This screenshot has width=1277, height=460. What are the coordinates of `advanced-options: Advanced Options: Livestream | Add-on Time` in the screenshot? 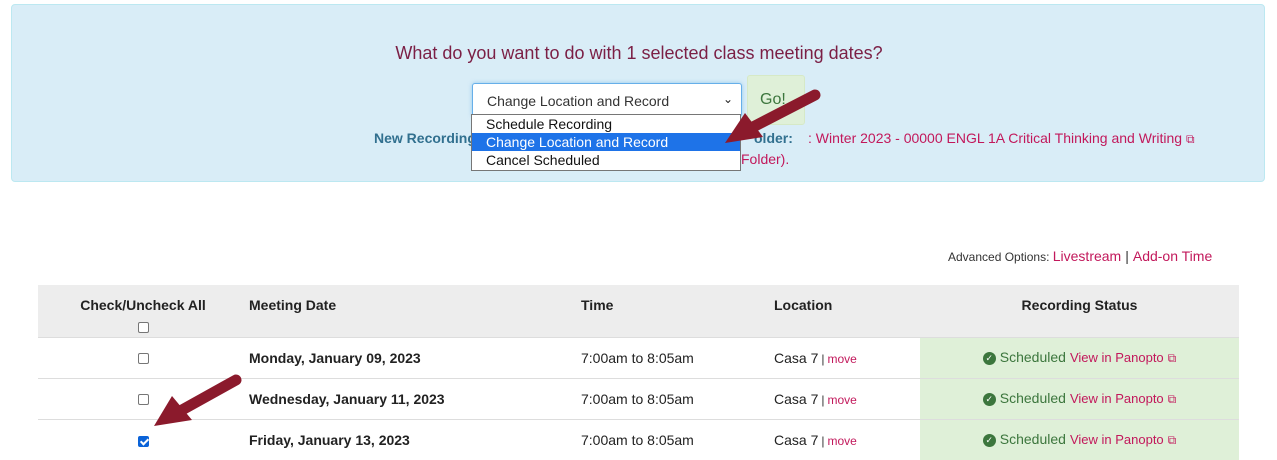 It's located at (1080, 256).